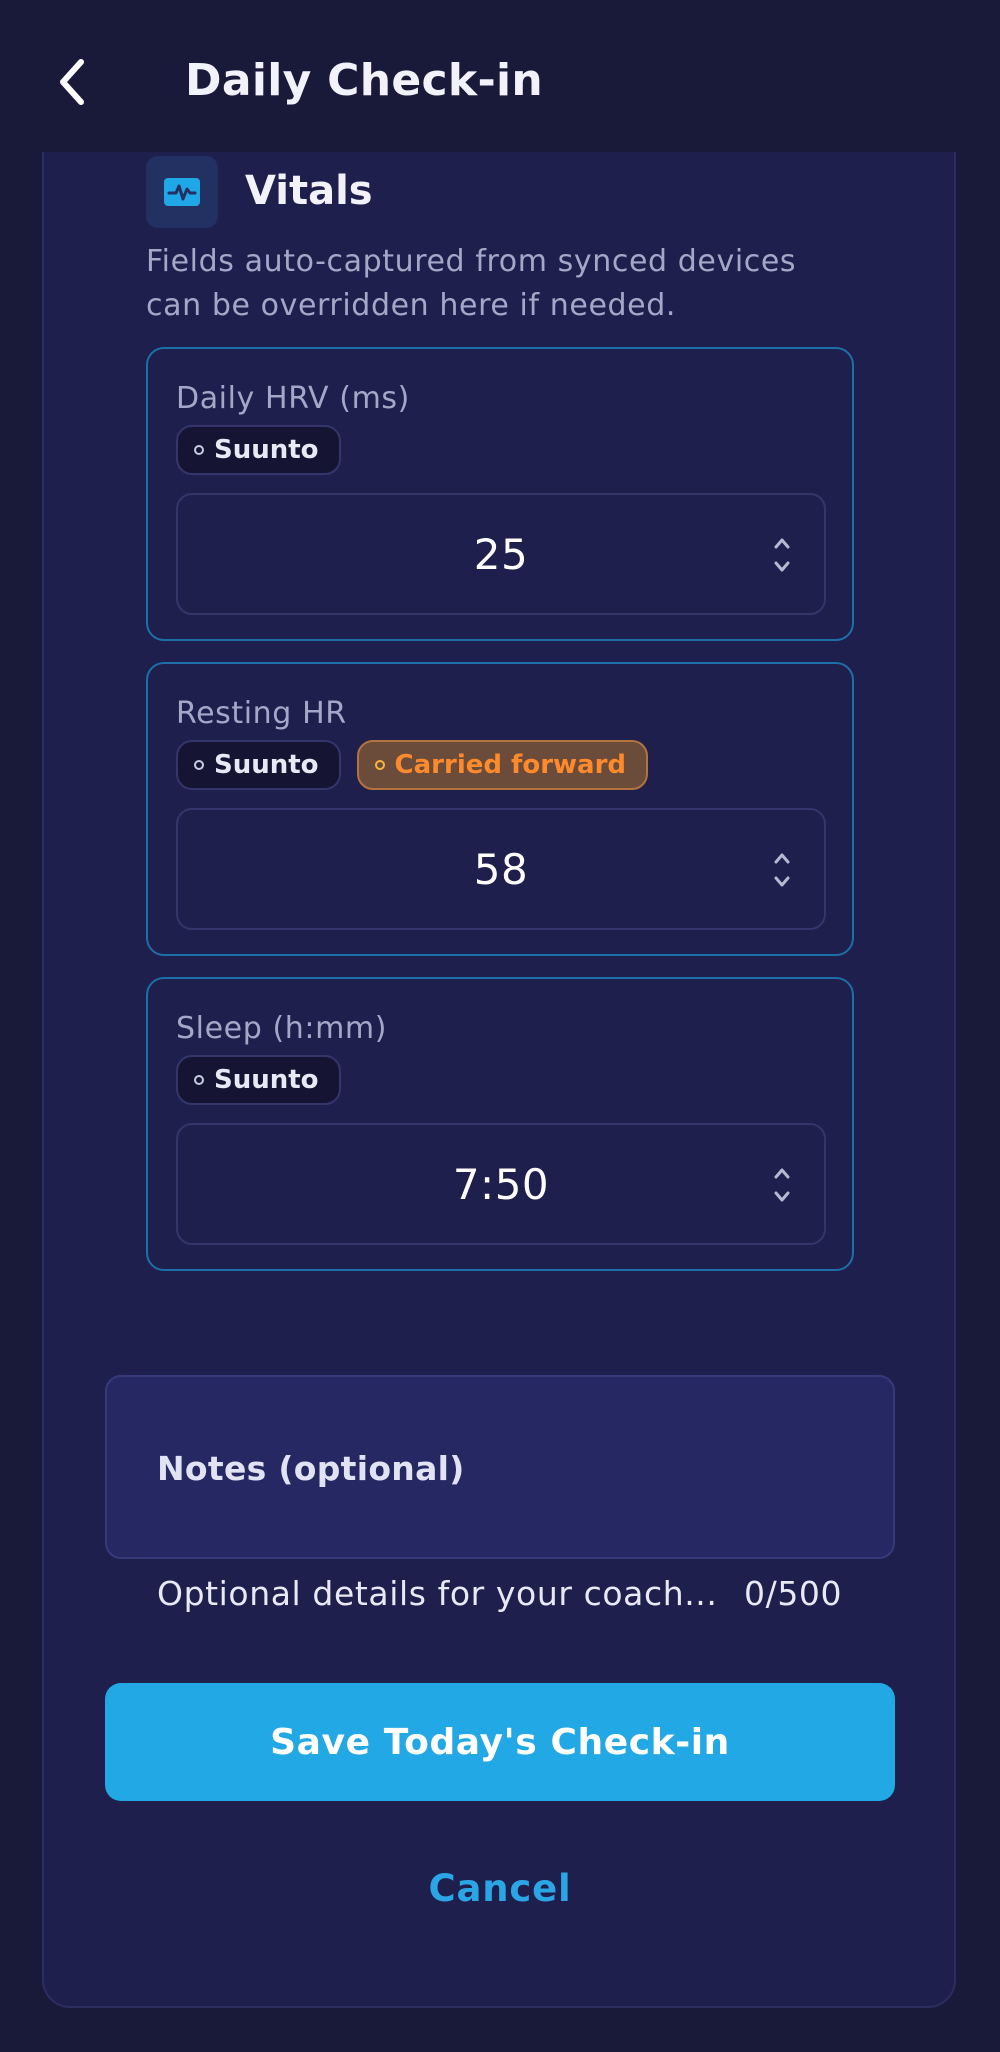 This screenshot has width=1000, height=2052. What do you see at coordinates (500, 1888) in the screenshot?
I see `cancel-button: Cancel` at bounding box center [500, 1888].